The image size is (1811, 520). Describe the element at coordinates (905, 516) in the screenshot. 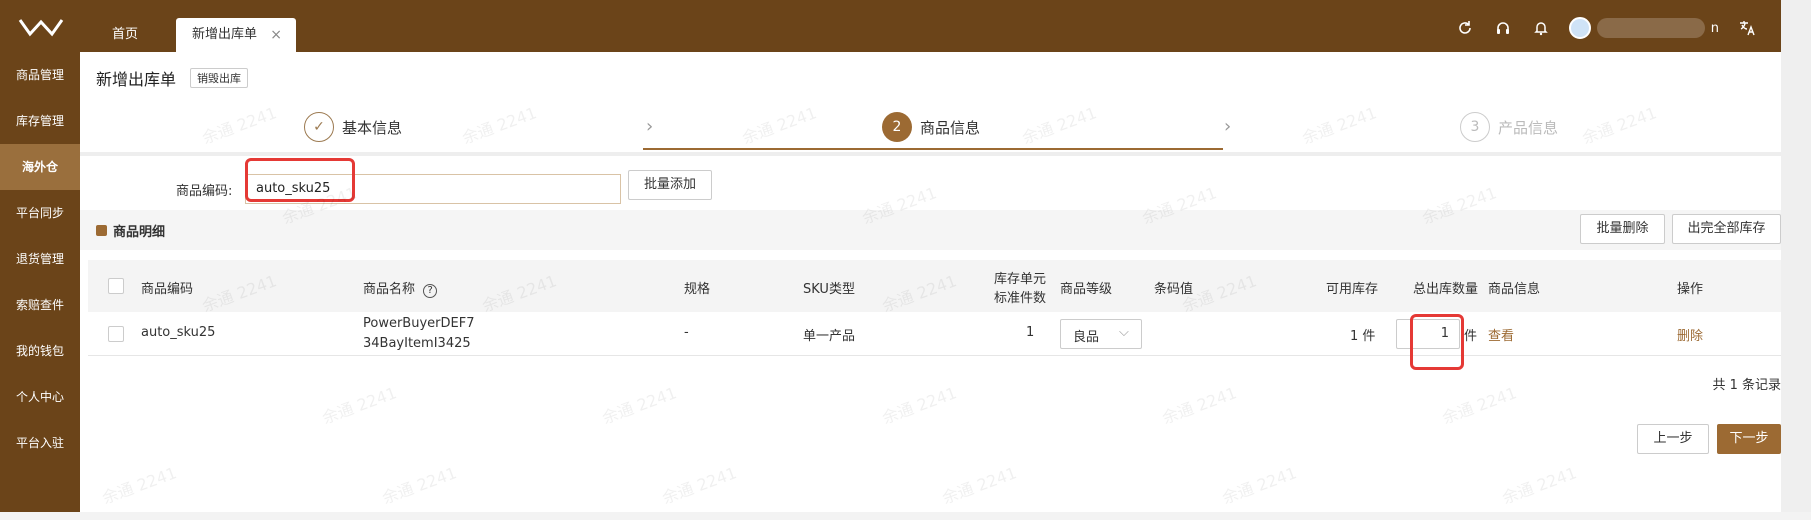

I see `bottom-strip` at that location.